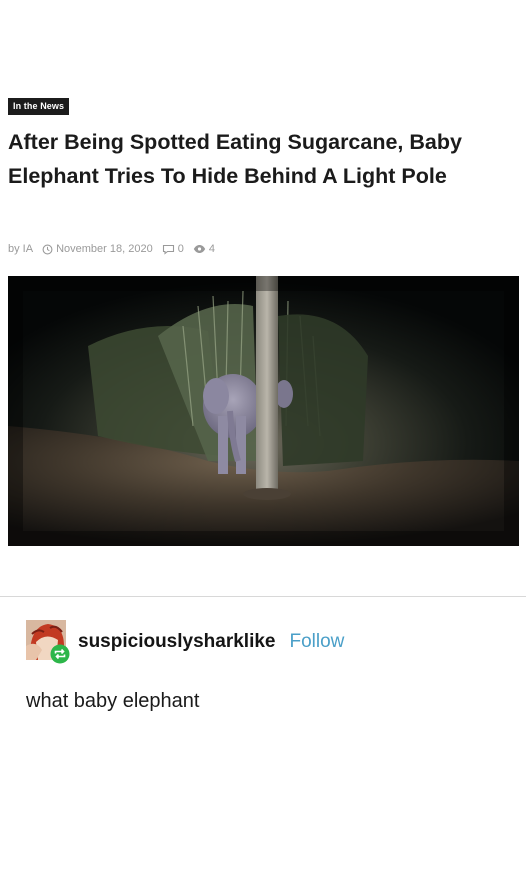 The image size is (526, 884). What do you see at coordinates (199, 249) in the screenshot?
I see `eye-icon` at bounding box center [199, 249].